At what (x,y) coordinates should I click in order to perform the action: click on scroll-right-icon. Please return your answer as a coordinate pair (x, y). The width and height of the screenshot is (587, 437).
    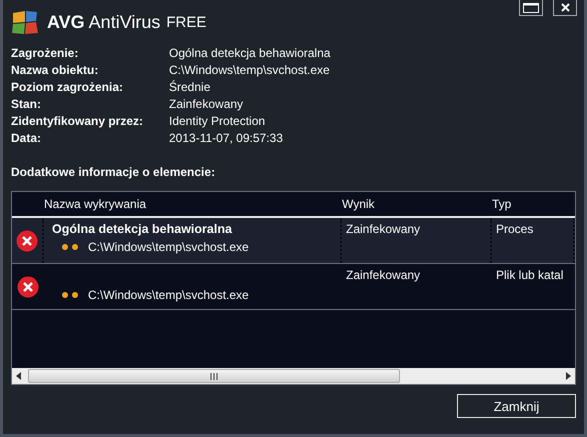
    Looking at the image, I should click on (568, 376).